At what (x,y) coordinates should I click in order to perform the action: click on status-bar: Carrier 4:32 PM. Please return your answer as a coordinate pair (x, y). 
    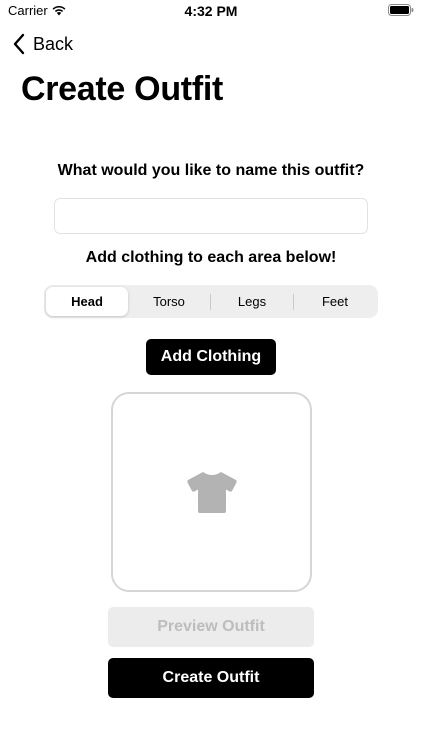
    Looking at the image, I should click on (211, 11).